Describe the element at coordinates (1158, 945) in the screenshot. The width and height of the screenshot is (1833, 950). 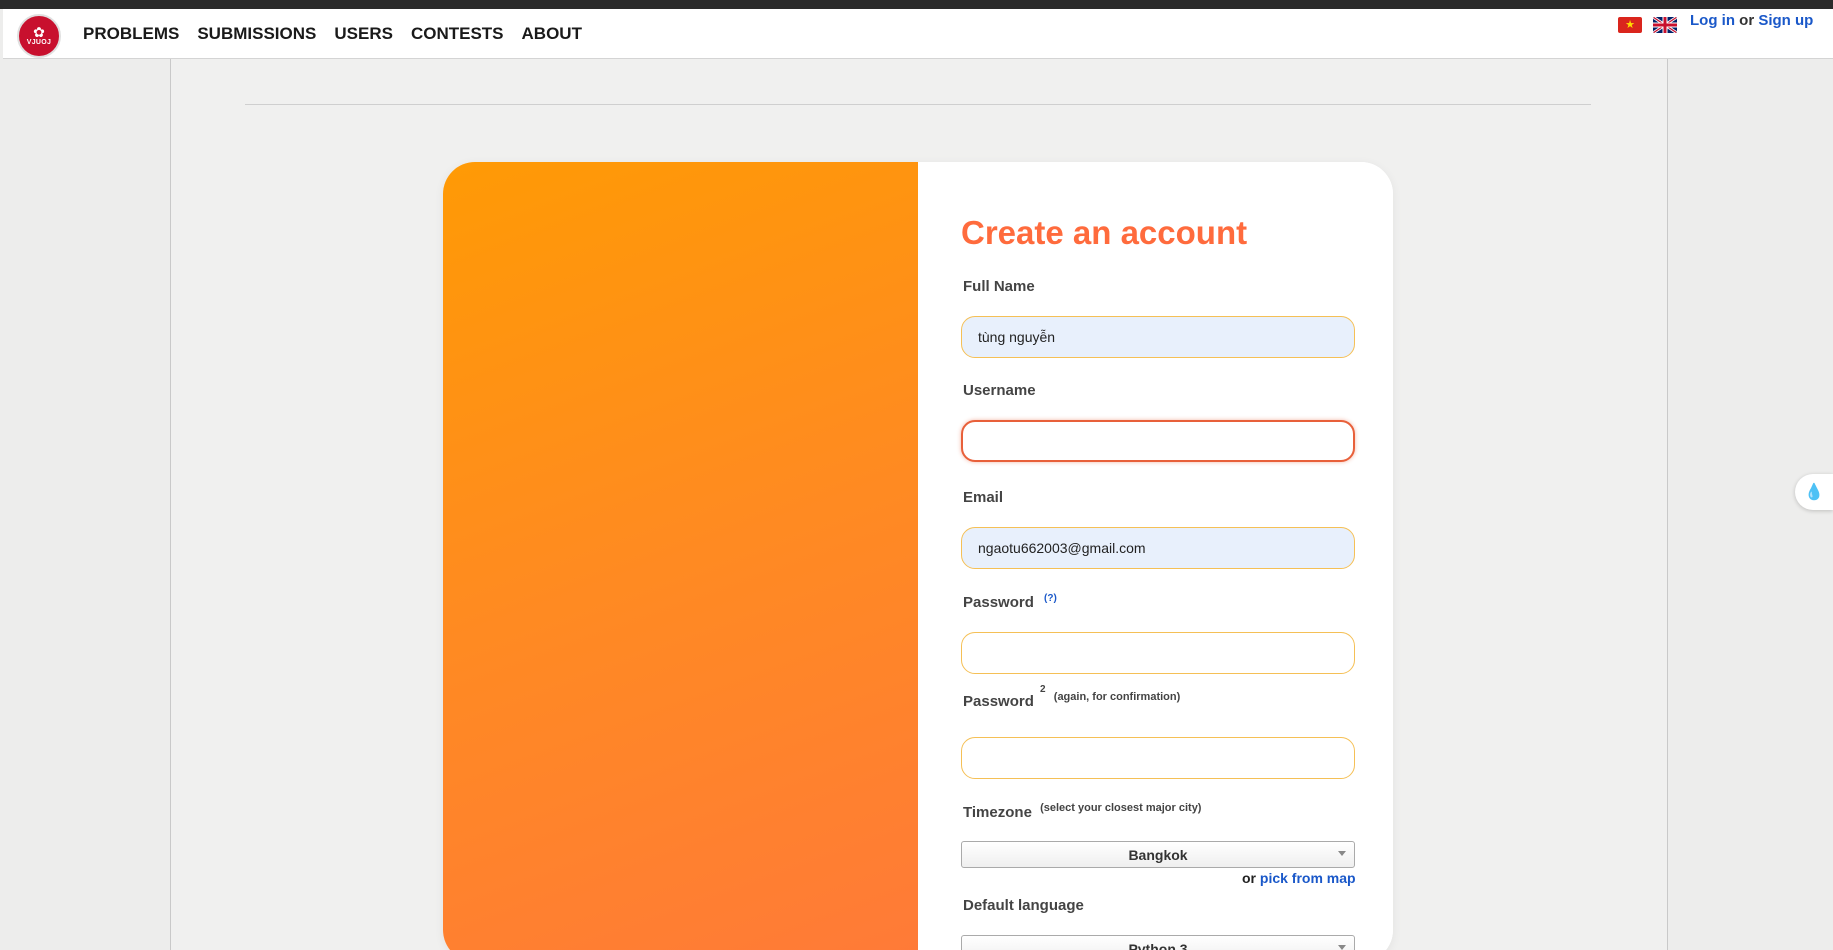
I see `language-value: Python 3` at that location.